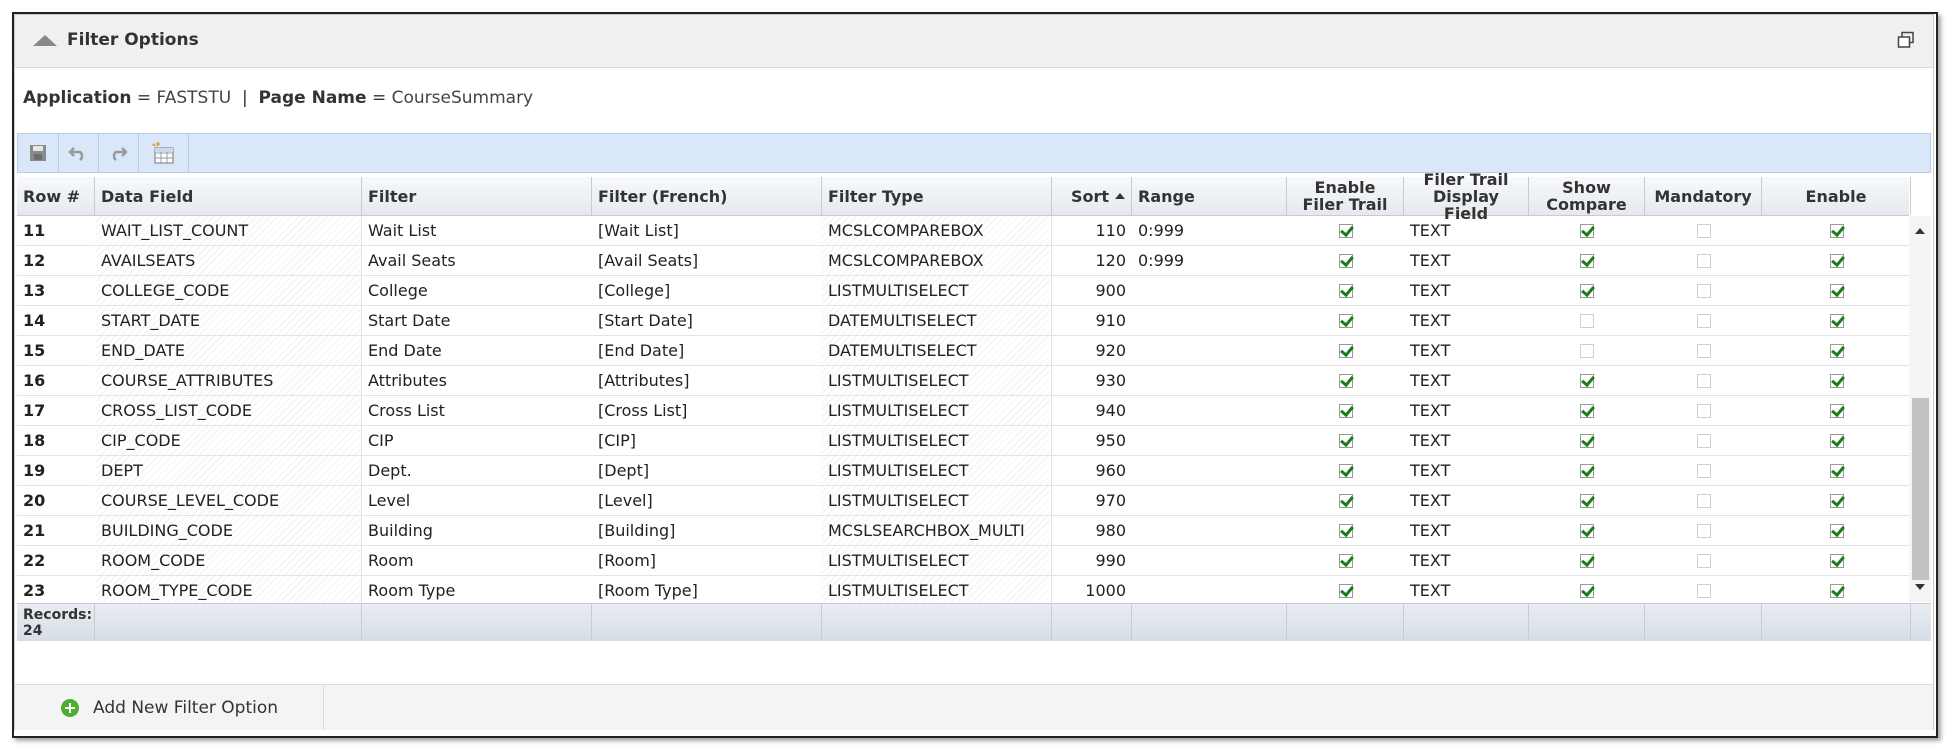 Image resolution: width=1950 pixels, height=750 pixels. What do you see at coordinates (228, 530) in the screenshot?
I see `data-field-cell: BUILDING_CODE` at bounding box center [228, 530].